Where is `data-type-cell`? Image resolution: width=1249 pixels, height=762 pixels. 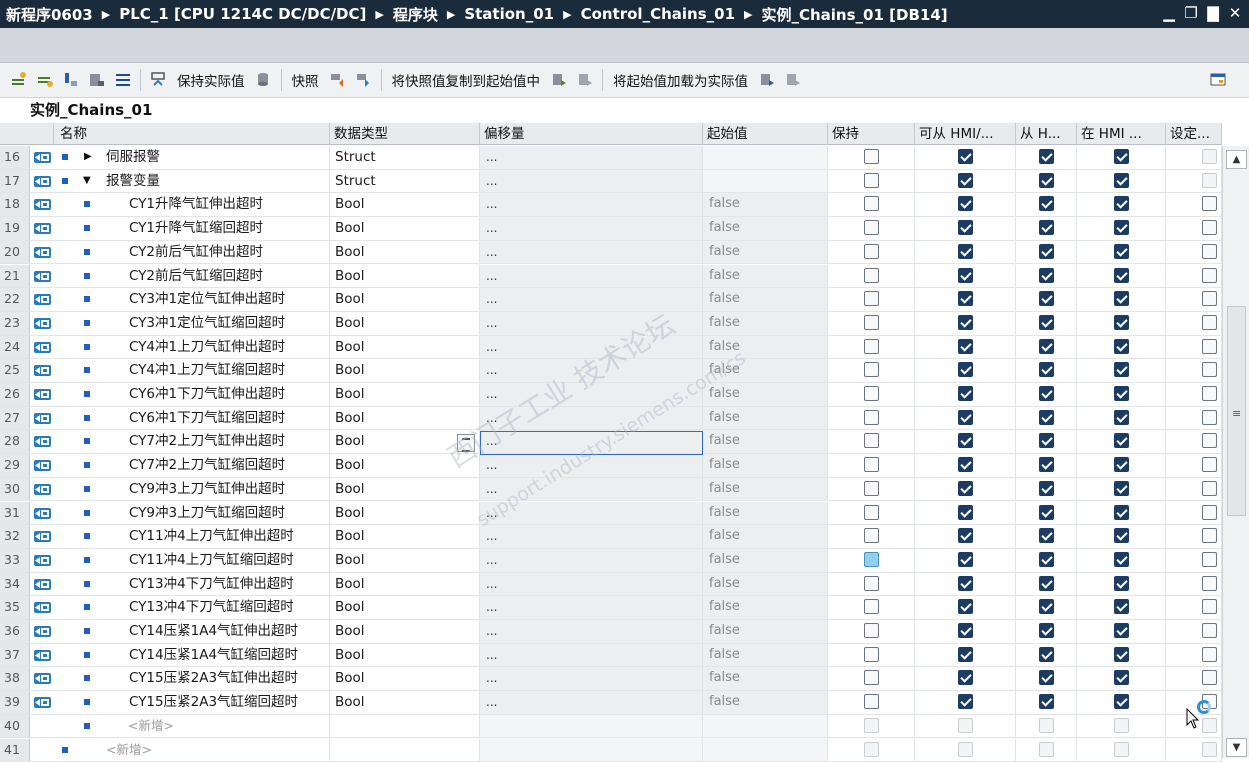
data-type-cell is located at coordinates (405, 726).